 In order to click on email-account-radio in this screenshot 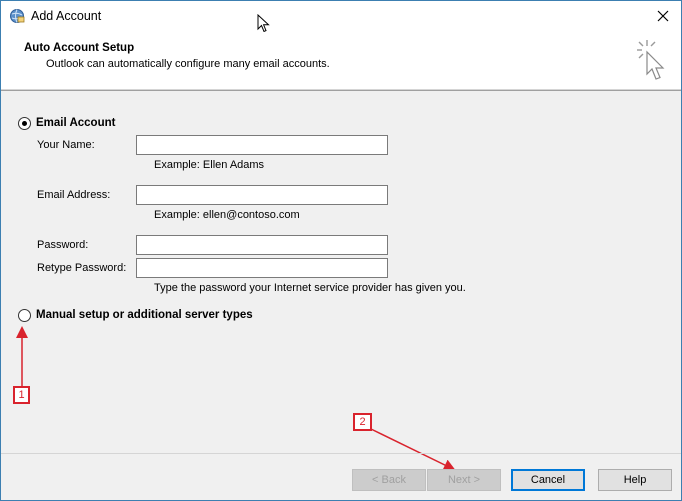, I will do `click(24, 123)`.